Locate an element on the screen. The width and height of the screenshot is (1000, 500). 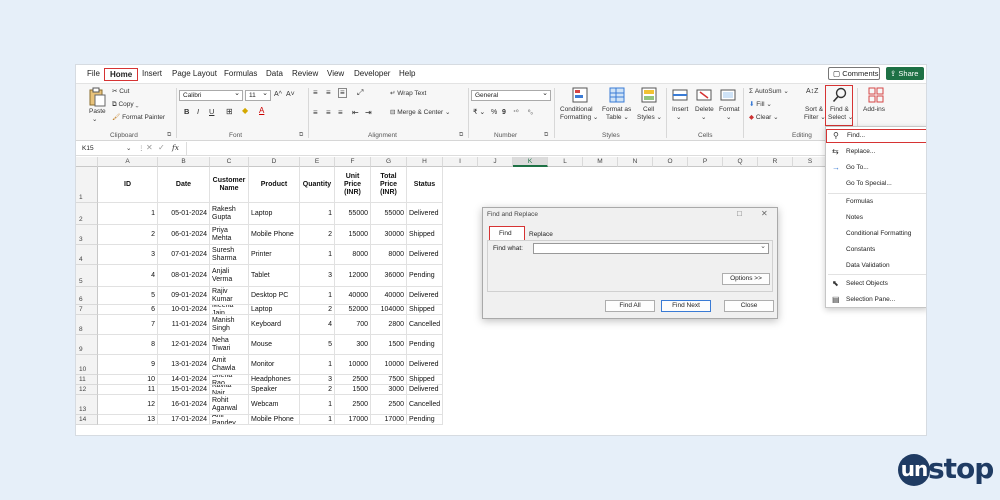
orientation-icon: ⤢ is located at coordinates (360, 93).